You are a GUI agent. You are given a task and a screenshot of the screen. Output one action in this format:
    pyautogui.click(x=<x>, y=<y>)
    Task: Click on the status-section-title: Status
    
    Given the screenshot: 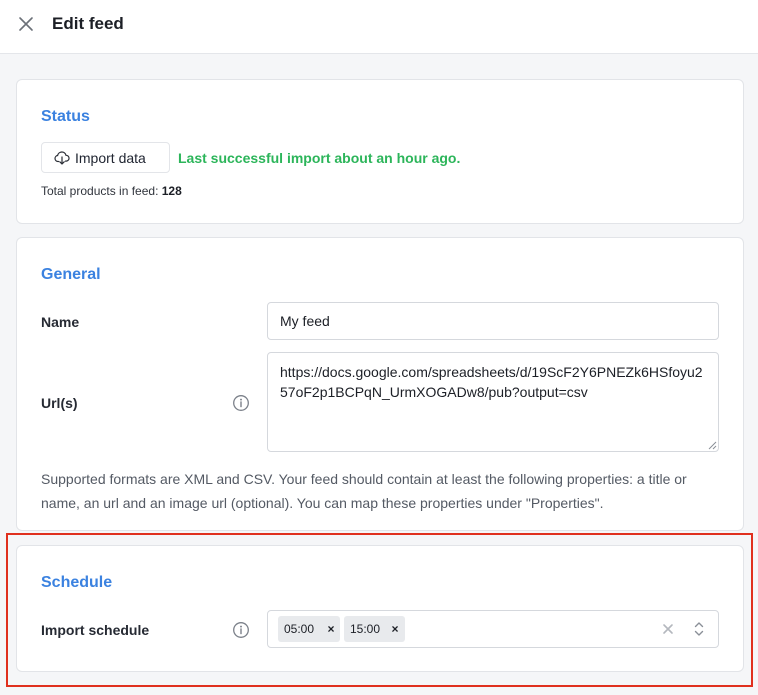 What is the action you would take?
    pyautogui.click(x=65, y=116)
    